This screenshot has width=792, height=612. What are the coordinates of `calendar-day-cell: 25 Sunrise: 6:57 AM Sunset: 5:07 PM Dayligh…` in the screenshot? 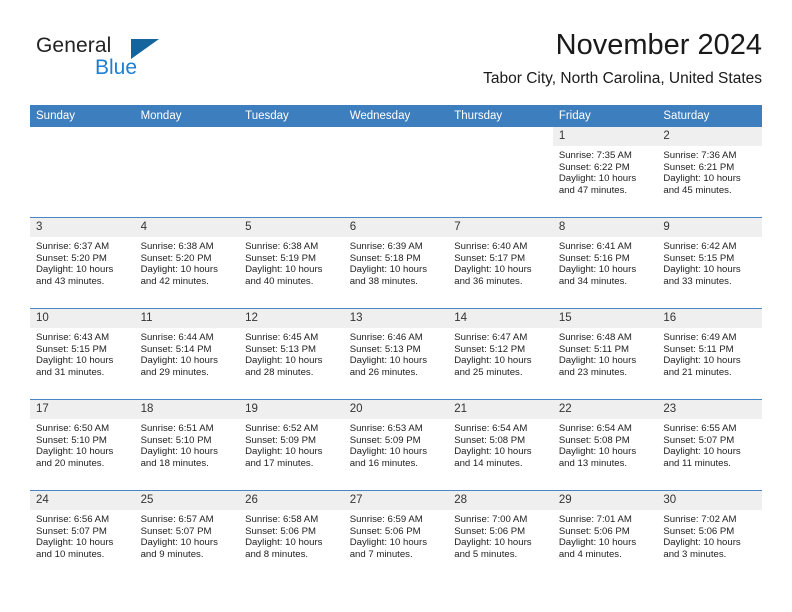 It's located at (187, 535).